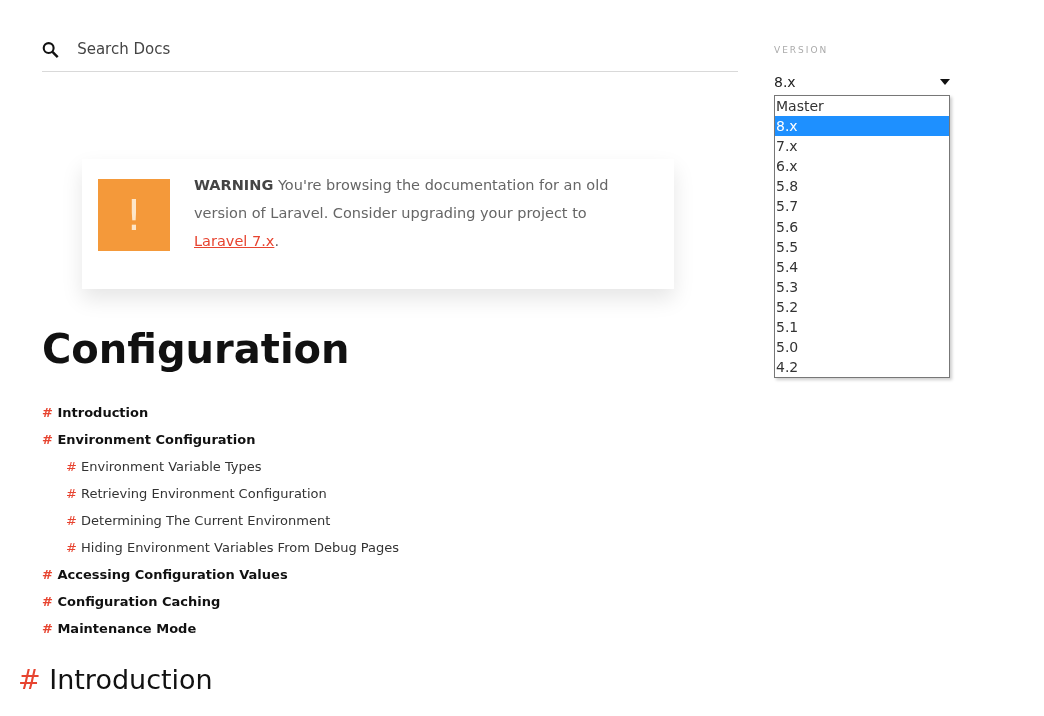 This screenshot has height=716, width=1044. Describe the element at coordinates (390, 628) in the screenshot. I see `toc-link: # Maintenance Mode` at that location.